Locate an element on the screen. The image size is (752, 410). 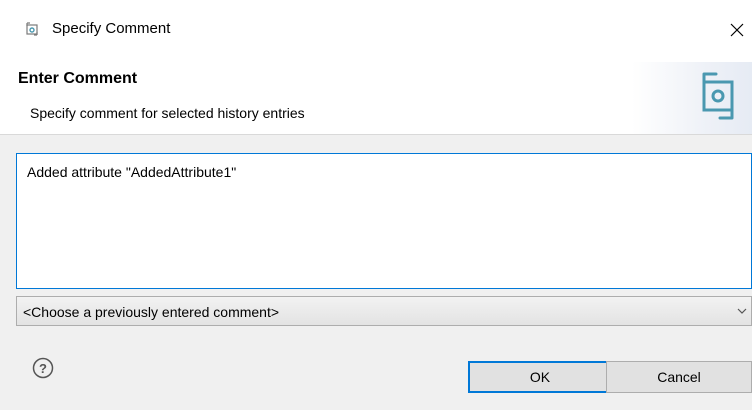
close-button is located at coordinates (737, 30).